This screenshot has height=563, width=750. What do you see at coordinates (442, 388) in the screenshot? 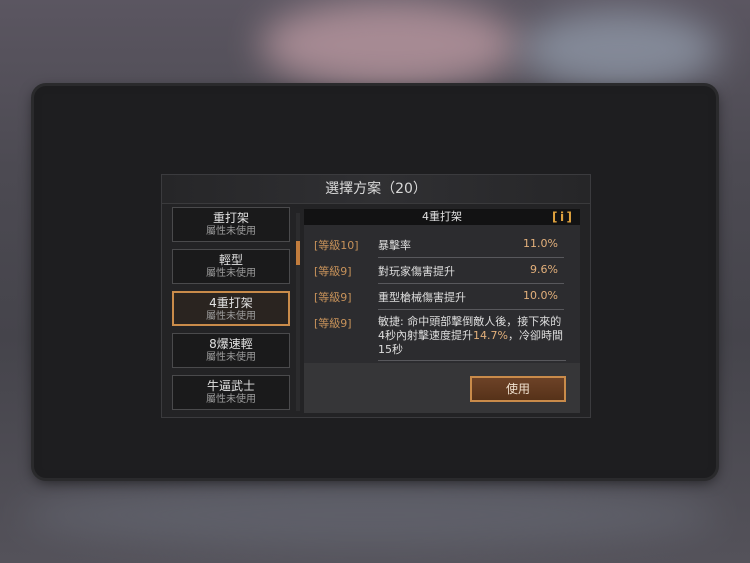
I see `detail-footer: 使用` at bounding box center [442, 388].